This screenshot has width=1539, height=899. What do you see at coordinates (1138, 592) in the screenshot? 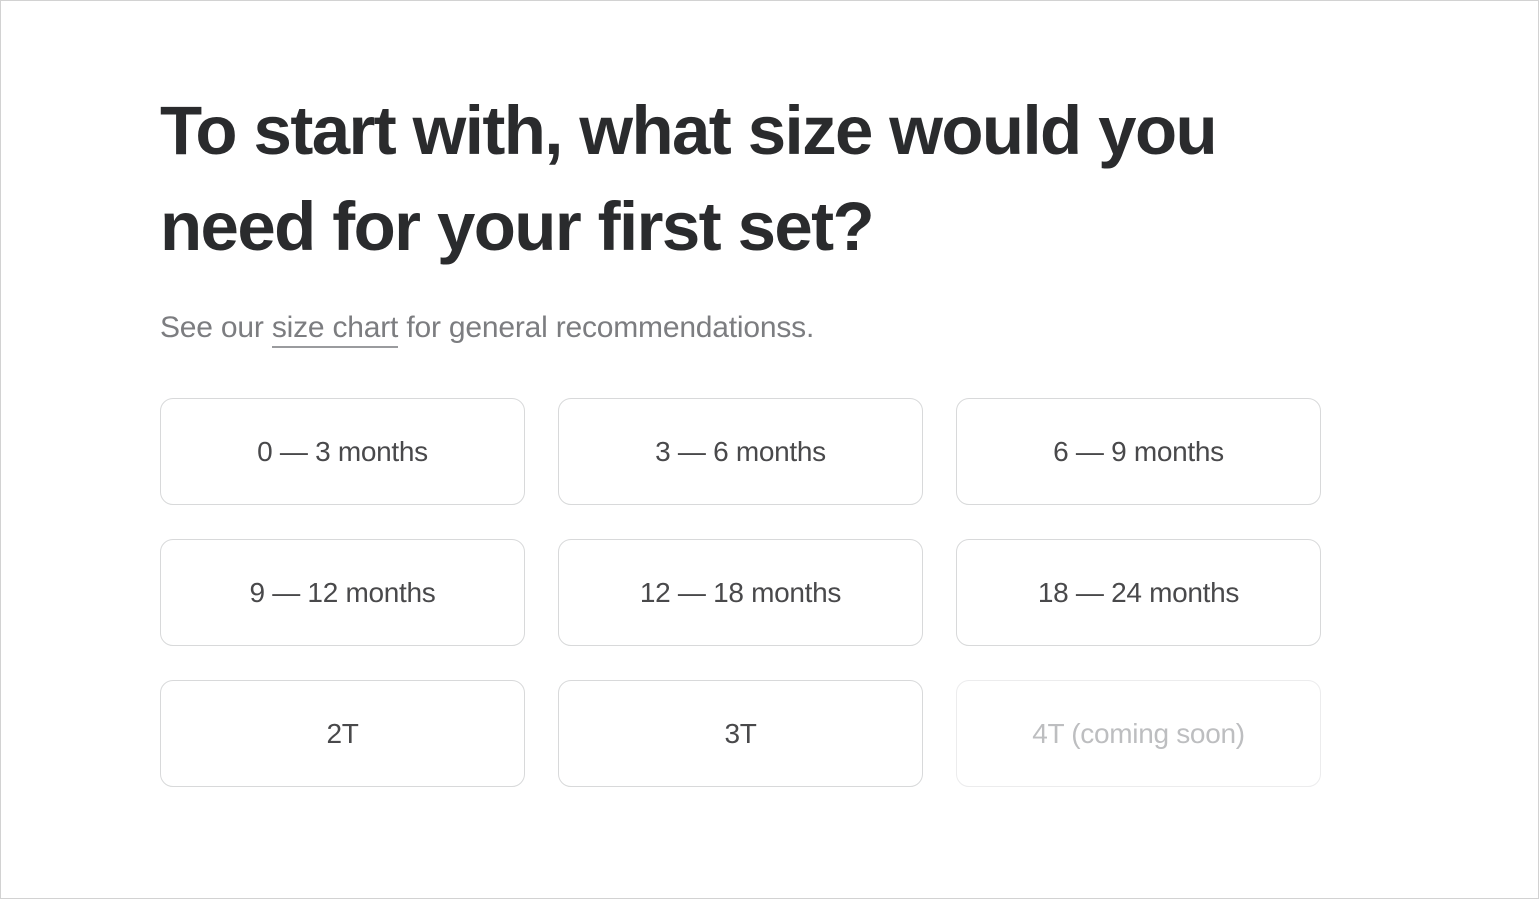
I see `size-option-18-24-months: 18 — 24 months` at bounding box center [1138, 592].